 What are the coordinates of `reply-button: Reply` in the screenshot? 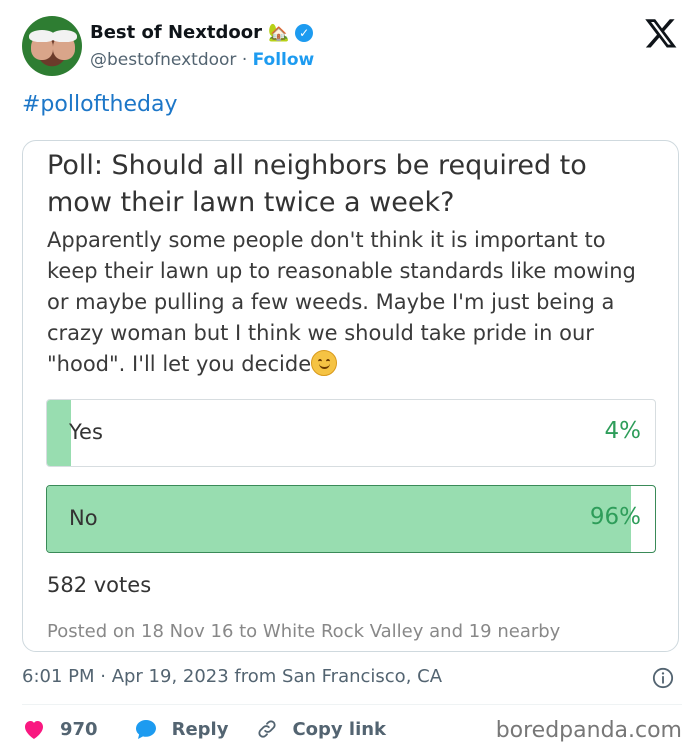 It's located at (181, 729).